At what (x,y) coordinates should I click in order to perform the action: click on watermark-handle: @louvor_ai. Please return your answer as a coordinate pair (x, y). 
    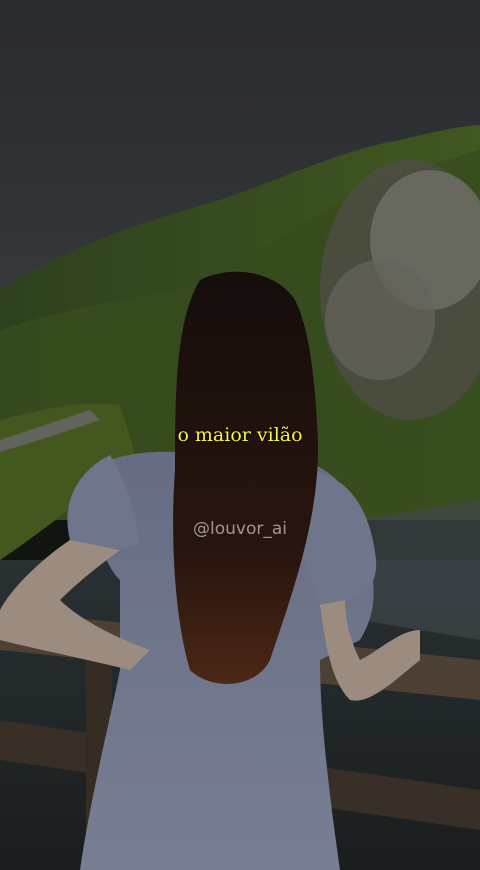
    Looking at the image, I should click on (240, 529).